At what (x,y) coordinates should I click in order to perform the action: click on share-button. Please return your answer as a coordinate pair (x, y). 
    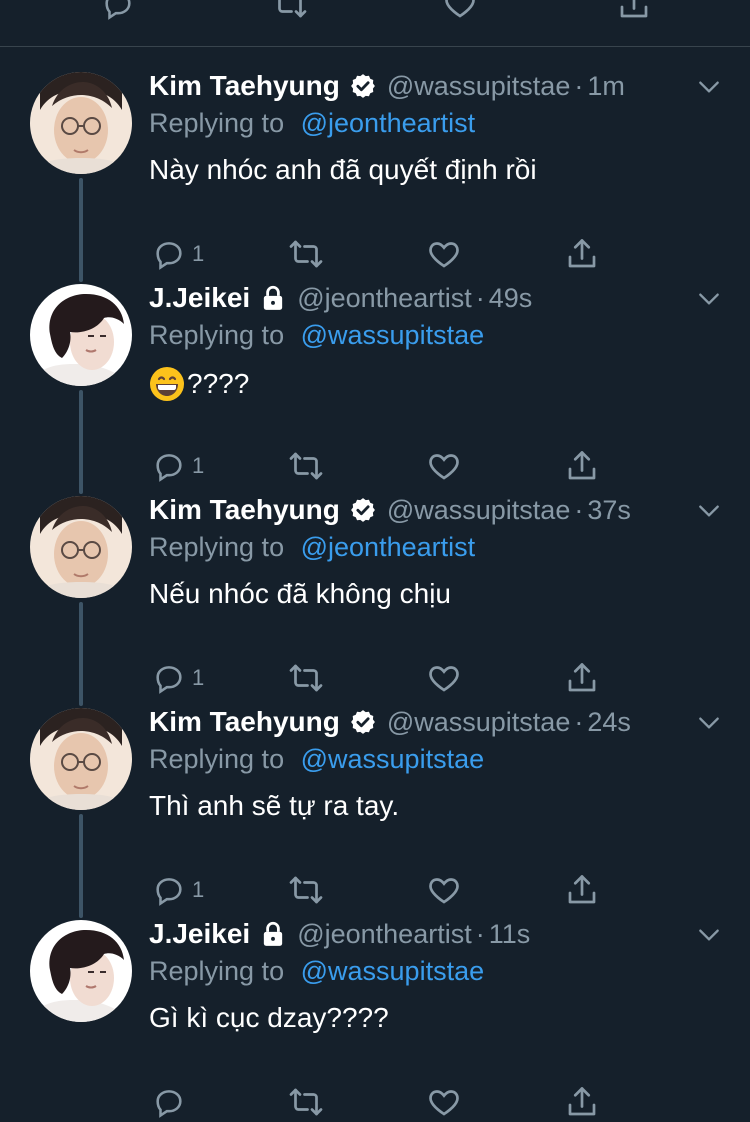
    Looking at the image, I should click on (582, 1102).